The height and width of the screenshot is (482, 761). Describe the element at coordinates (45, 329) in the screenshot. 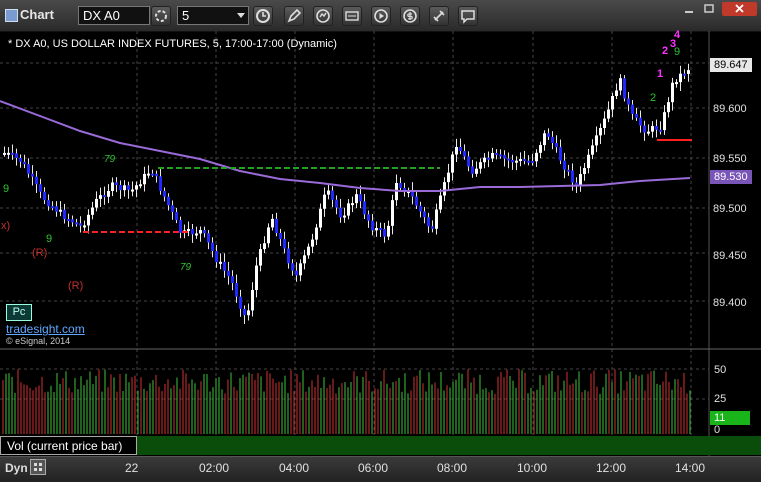

I see `watermark-site: tradesight.com` at that location.